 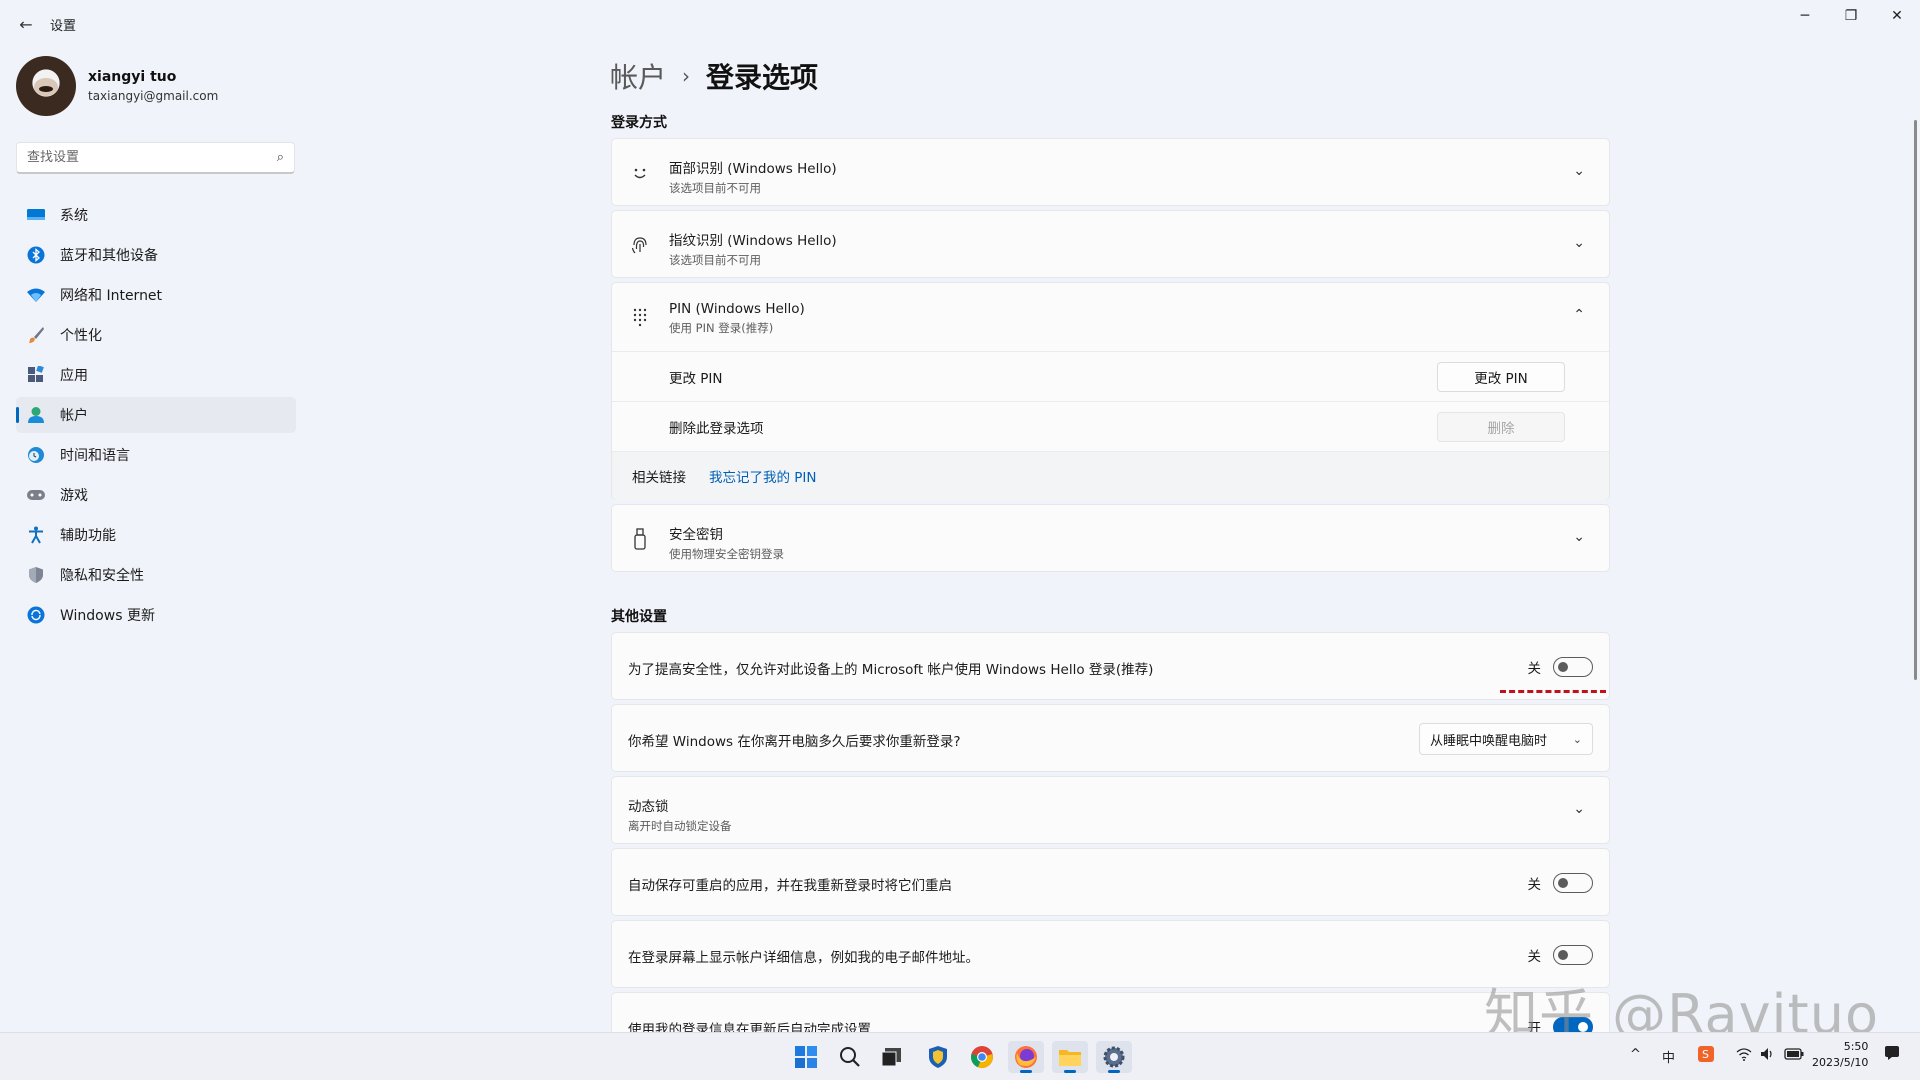 What do you see at coordinates (74, 496) in the screenshot?
I see `sidebar-item-label: 游戏` at bounding box center [74, 496].